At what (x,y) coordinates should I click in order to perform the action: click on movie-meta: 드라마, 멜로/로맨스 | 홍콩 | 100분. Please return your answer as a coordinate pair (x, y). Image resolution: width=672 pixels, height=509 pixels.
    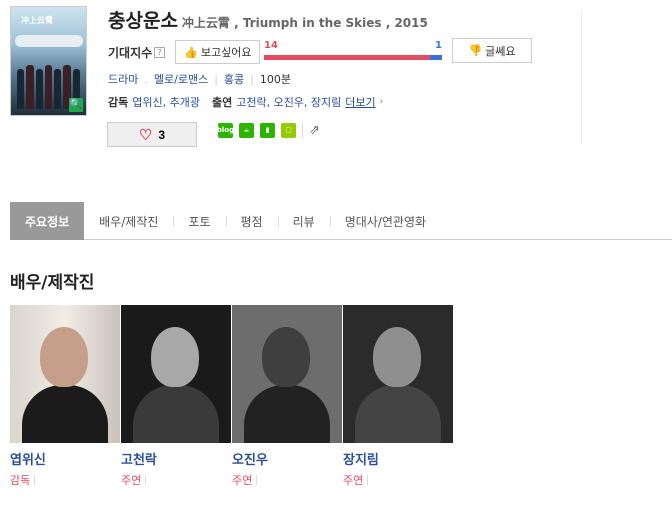
    Looking at the image, I should click on (199, 79).